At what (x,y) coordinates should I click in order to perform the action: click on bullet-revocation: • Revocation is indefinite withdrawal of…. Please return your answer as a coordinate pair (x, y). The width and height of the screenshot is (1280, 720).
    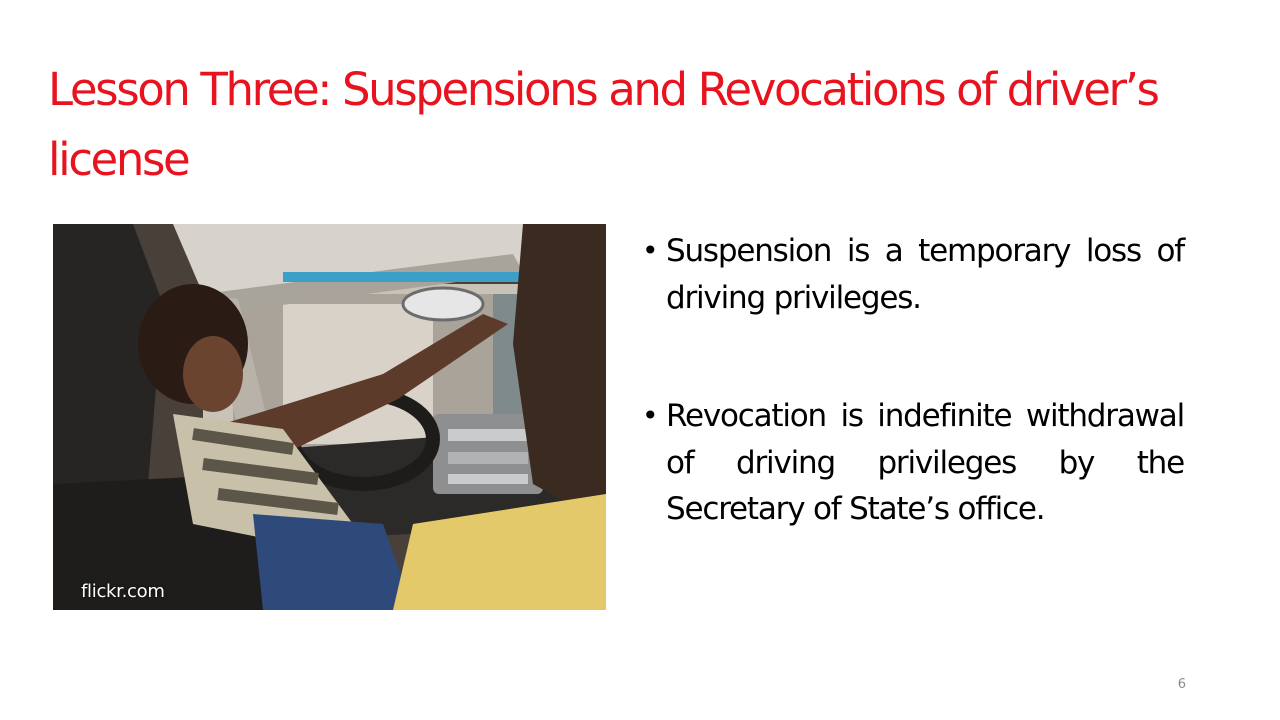
    Looking at the image, I should click on (913, 463).